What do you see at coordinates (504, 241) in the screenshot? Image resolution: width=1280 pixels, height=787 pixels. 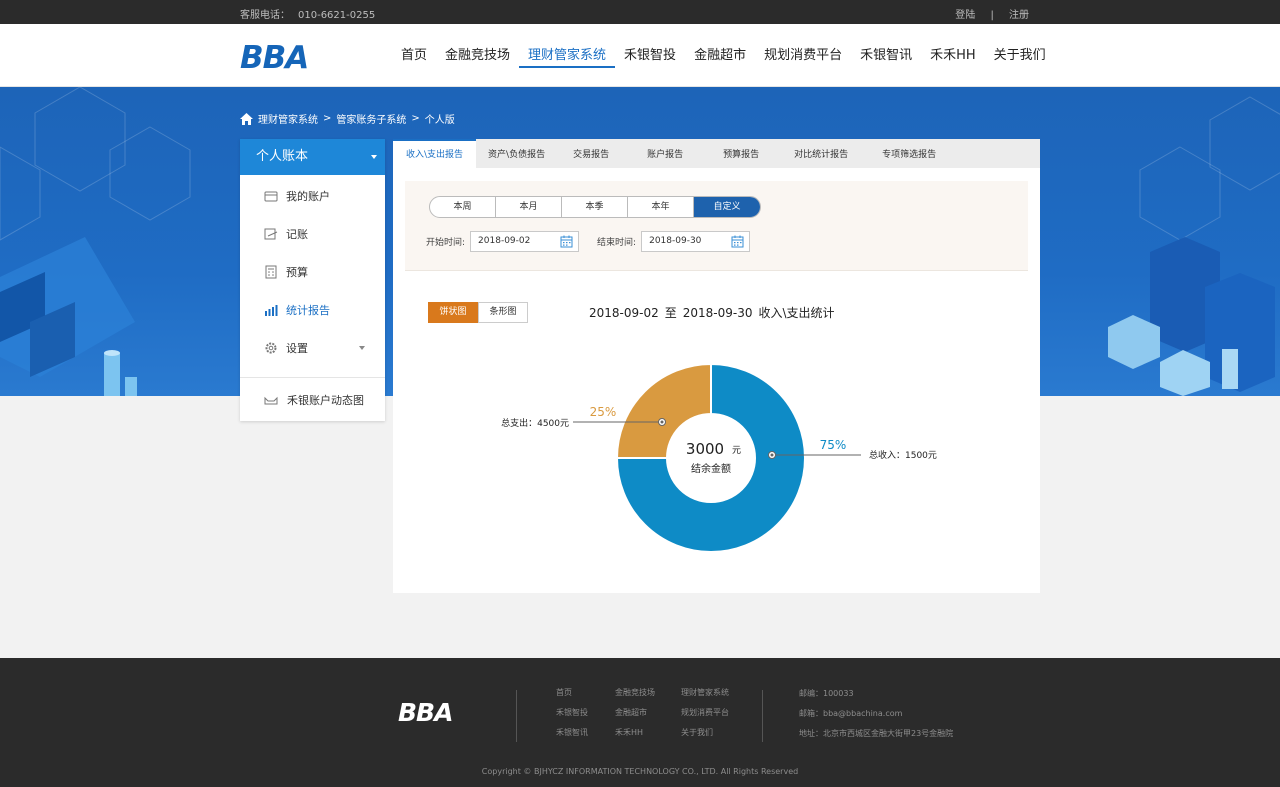 I see `start-date-value: 2018-09-02` at bounding box center [504, 241].